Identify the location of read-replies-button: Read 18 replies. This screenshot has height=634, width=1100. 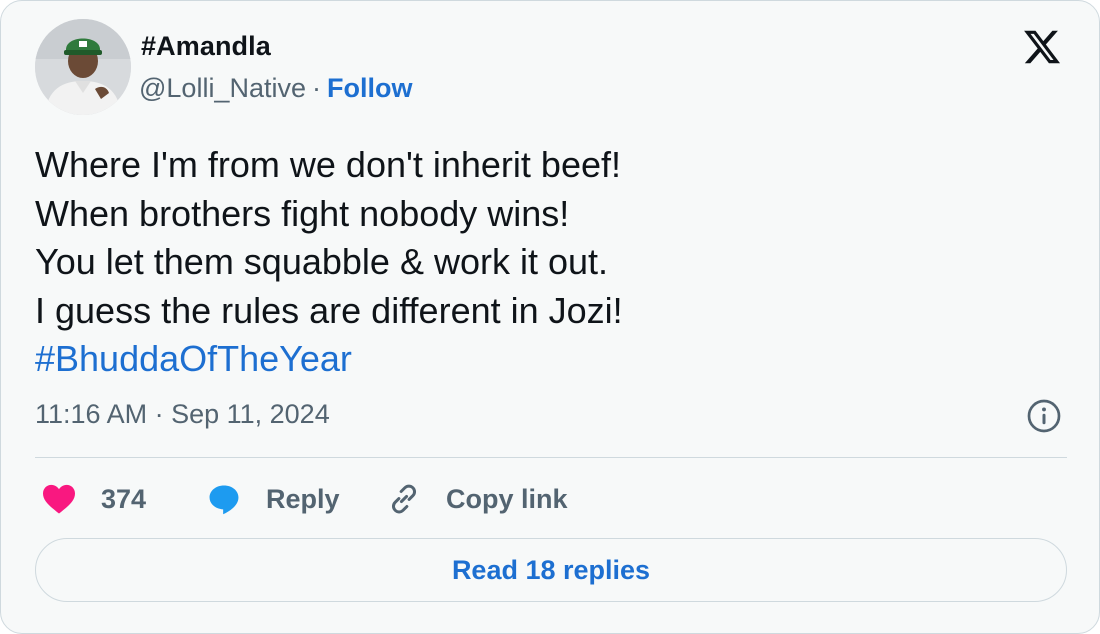
(551, 570).